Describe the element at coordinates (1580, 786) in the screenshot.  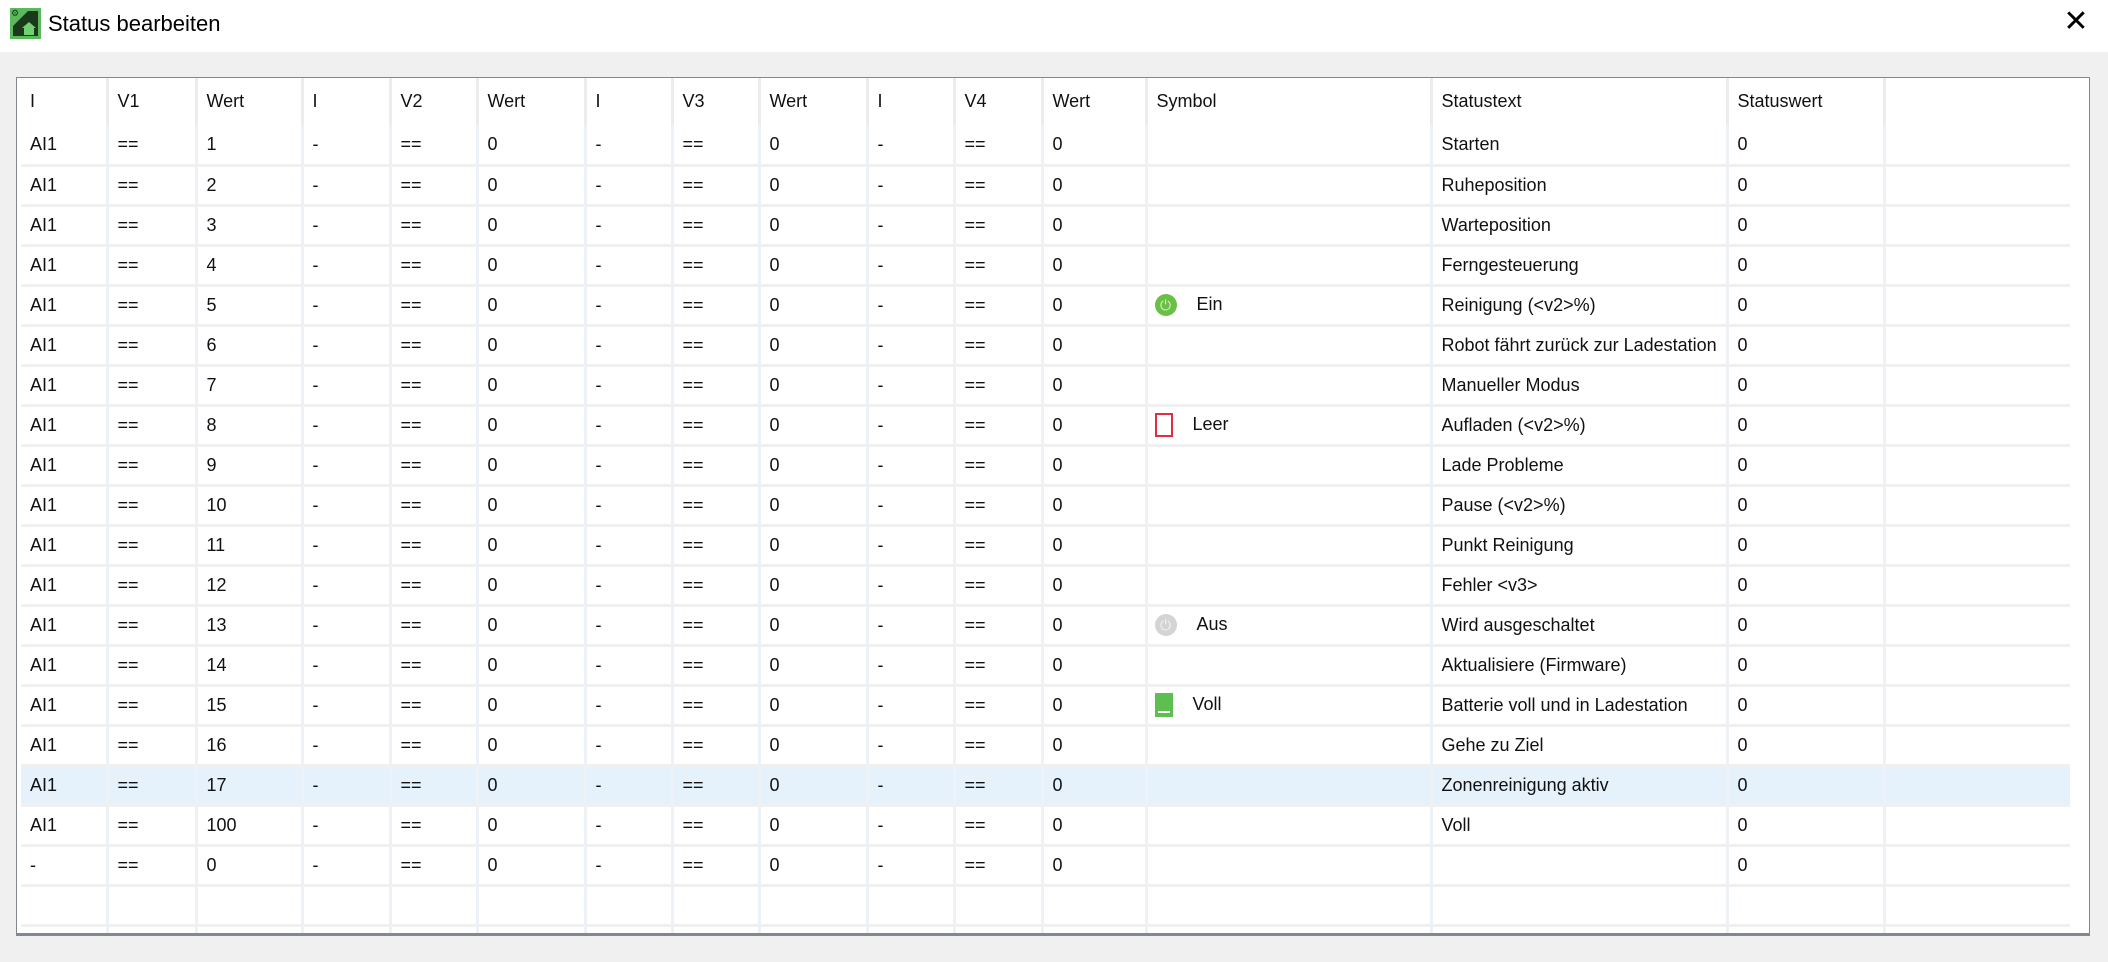
I see `status-text-cell: Zonenreinigung aktiv` at that location.